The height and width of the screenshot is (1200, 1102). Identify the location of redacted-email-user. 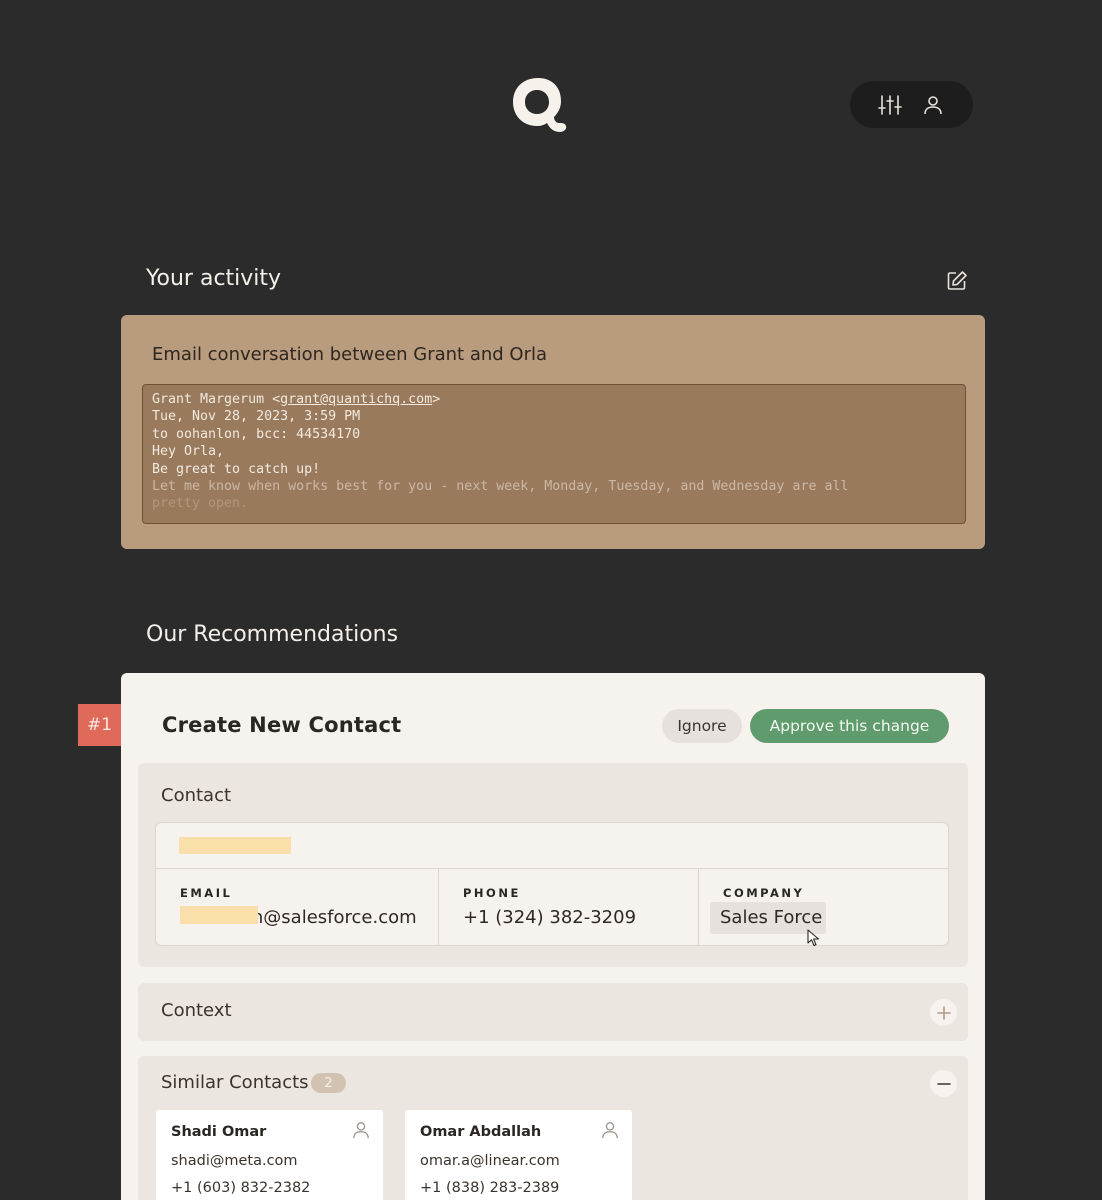
(219, 915).